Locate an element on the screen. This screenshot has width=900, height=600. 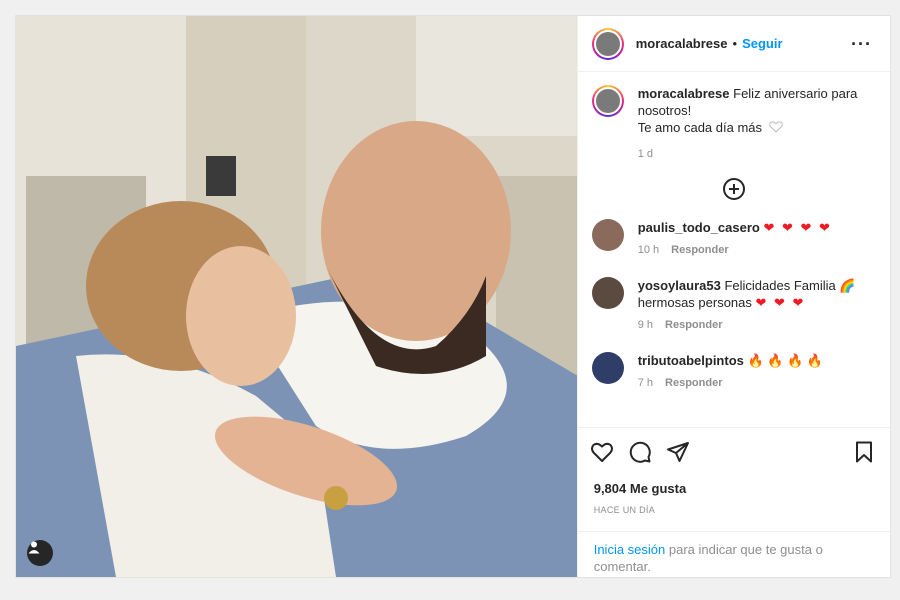
save-button is located at coordinates (864, 452).